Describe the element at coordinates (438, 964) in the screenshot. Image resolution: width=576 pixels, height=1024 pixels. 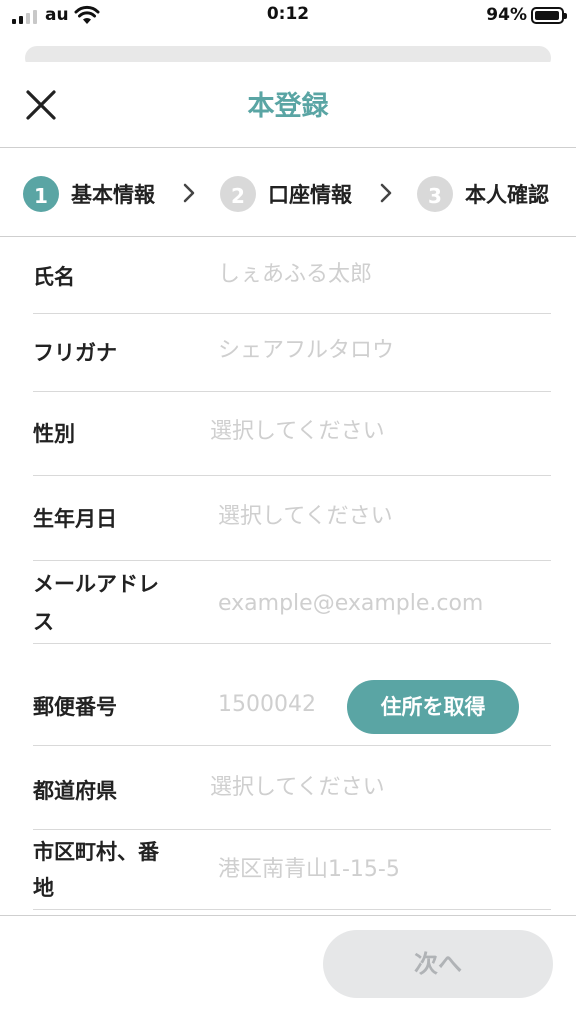
I see `next-button: 次へ` at that location.